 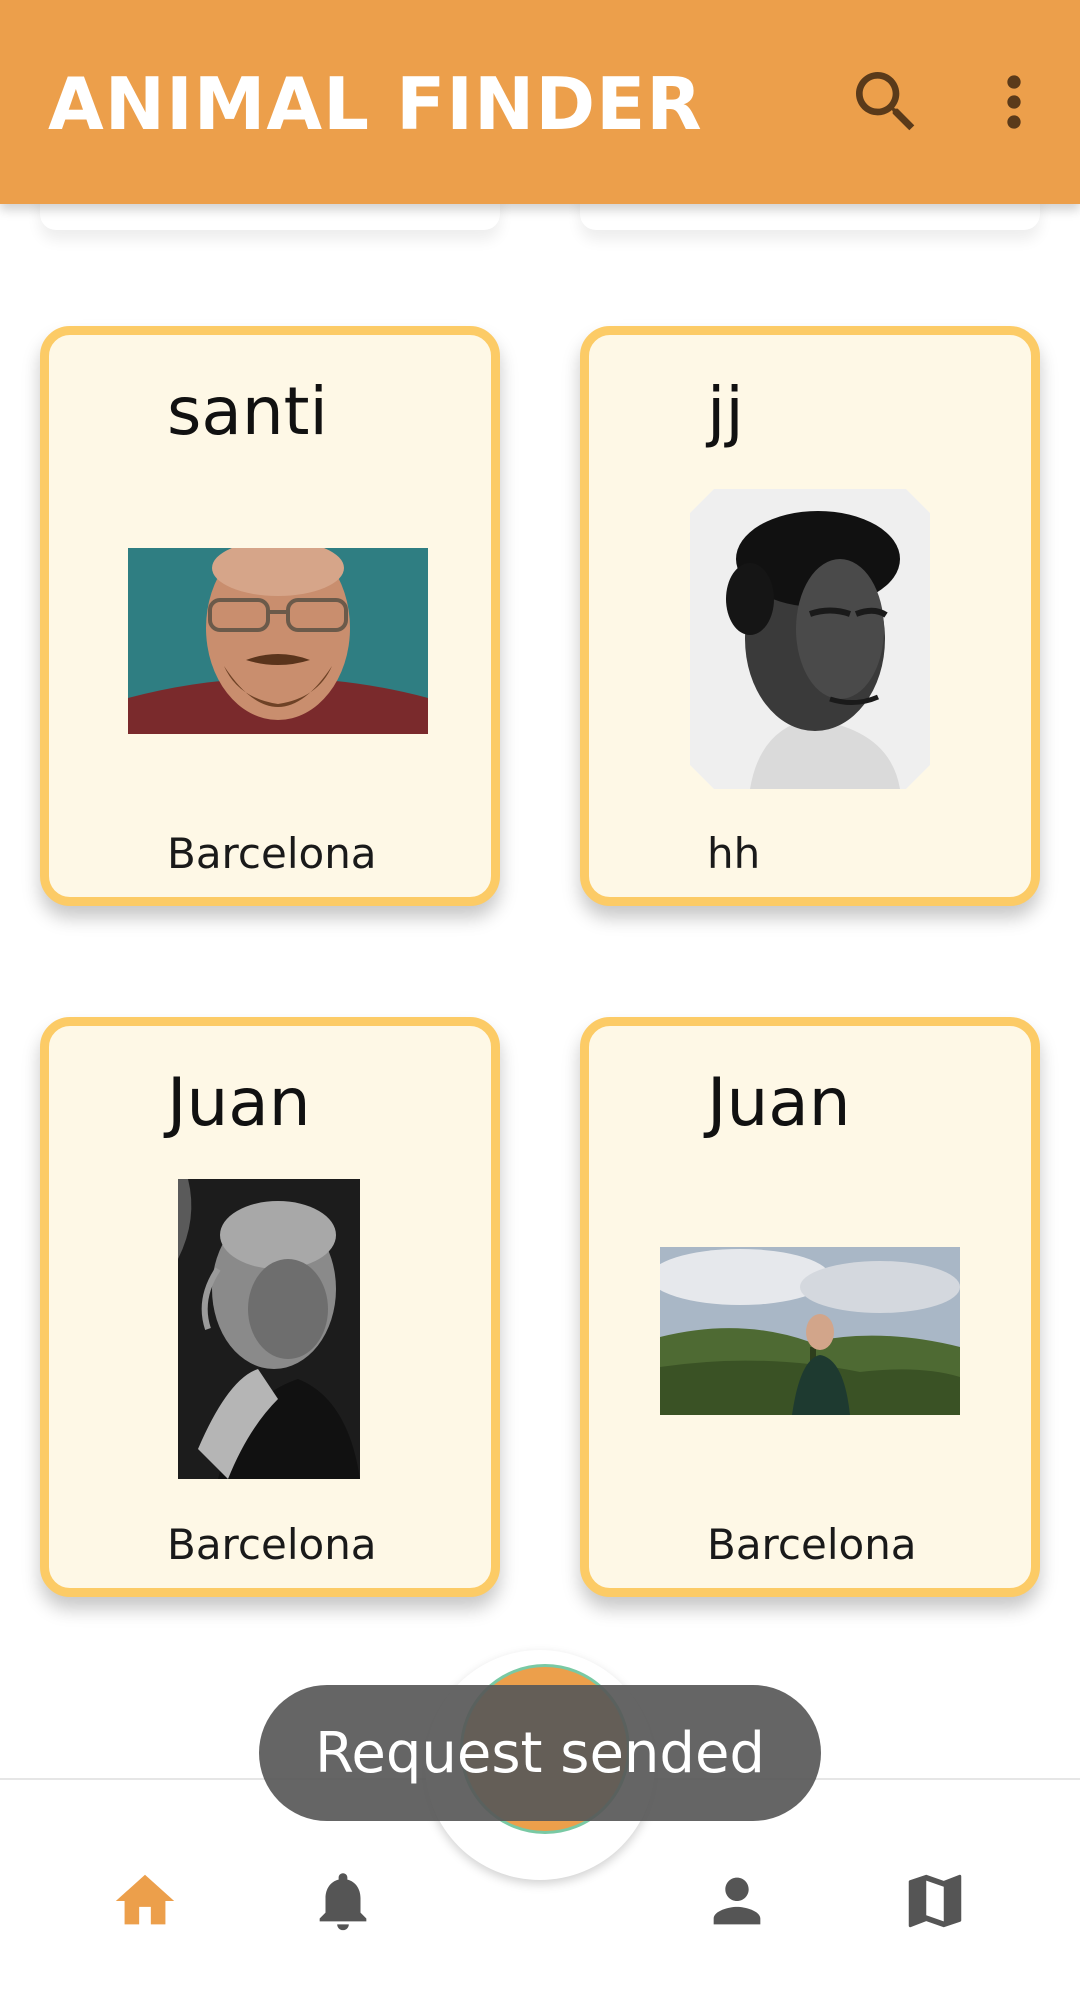 I want to click on person-icon, so click(x=737, y=1901).